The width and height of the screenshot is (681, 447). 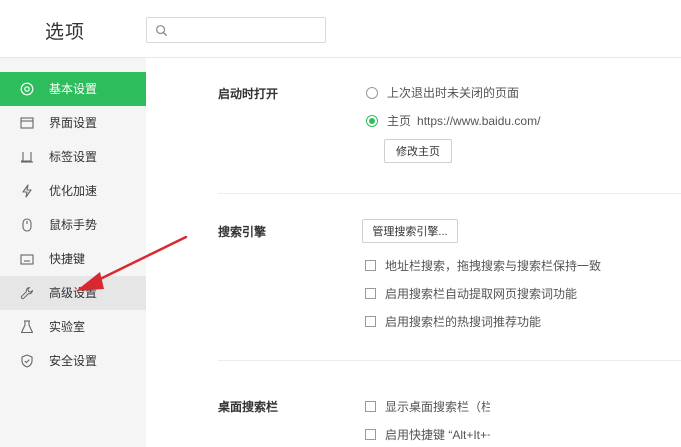 What do you see at coordinates (27, 157) in the screenshot?
I see `tab-icon` at bounding box center [27, 157].